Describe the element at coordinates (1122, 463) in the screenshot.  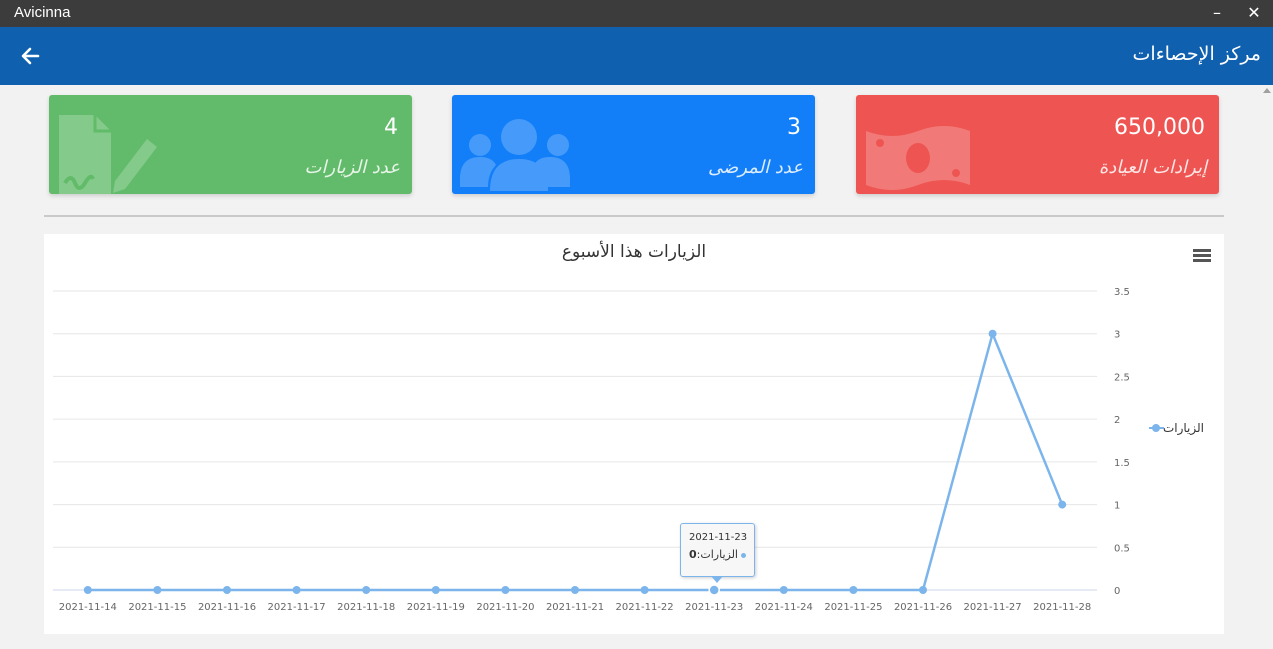
I see `y-tick-label: 1.5` at that location.